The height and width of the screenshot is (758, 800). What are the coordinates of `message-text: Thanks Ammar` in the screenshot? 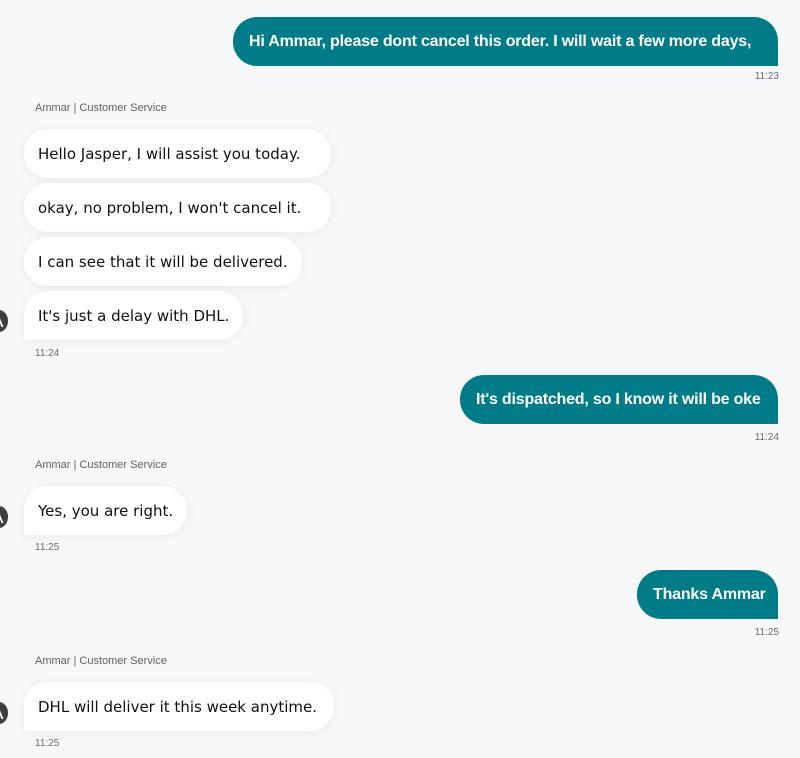 It's located at (709, 594).